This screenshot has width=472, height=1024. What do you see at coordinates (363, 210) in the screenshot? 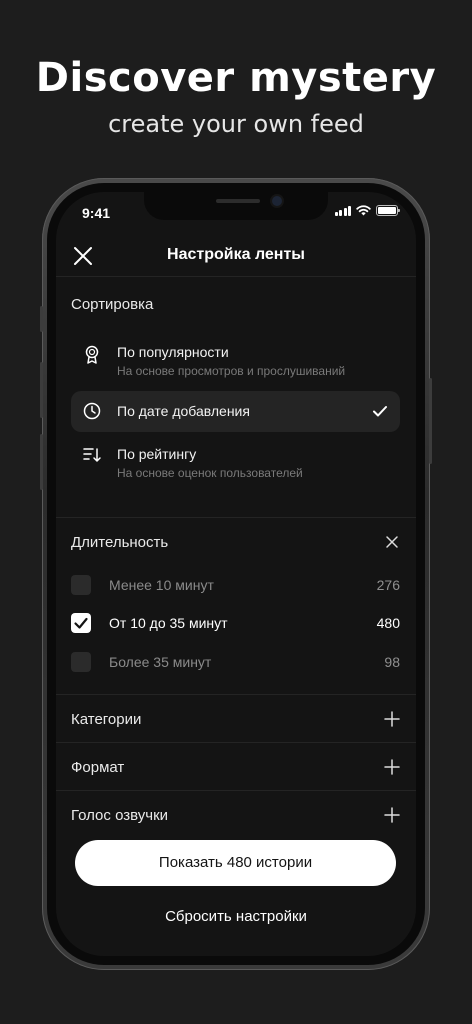
I see `wifi-icon` at bounding box center [363, 210].